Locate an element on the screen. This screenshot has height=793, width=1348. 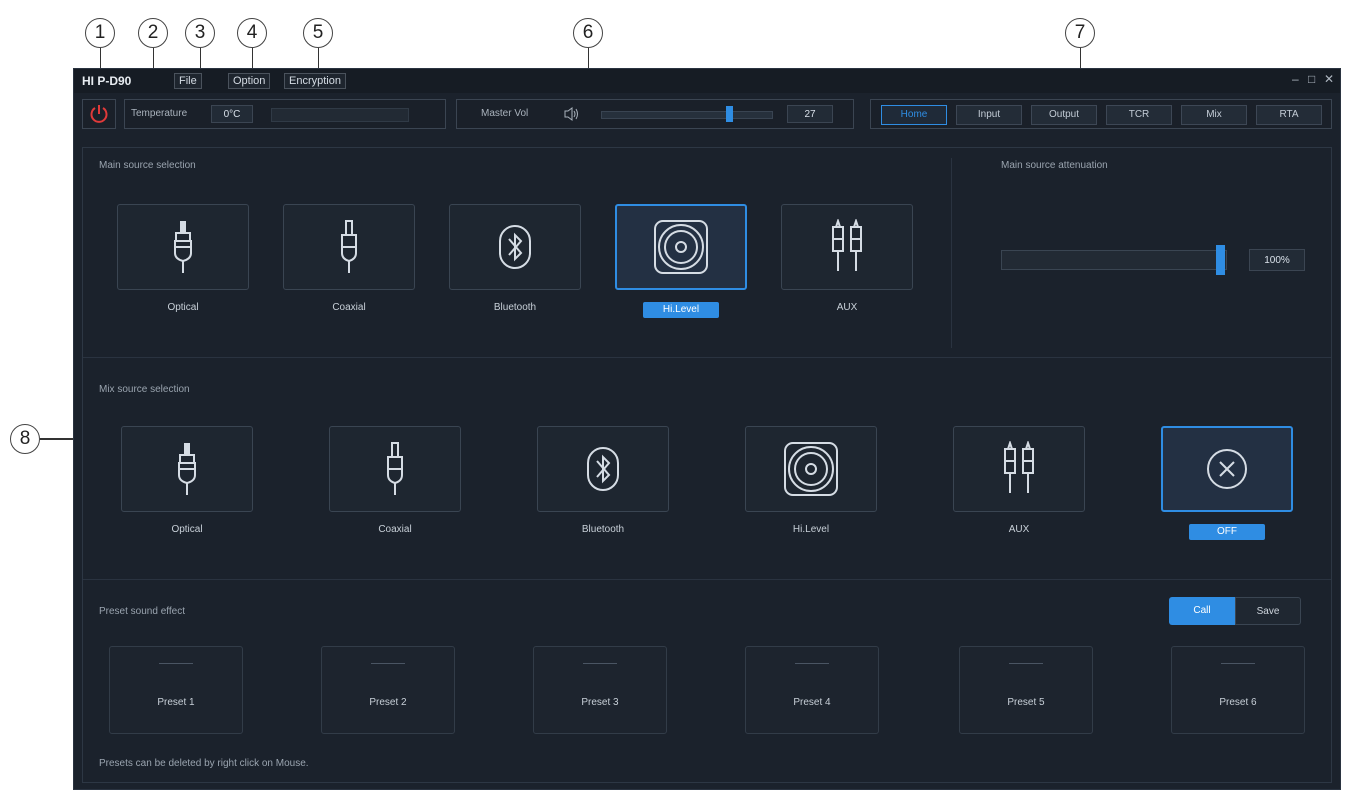
main-source-aux-button is located at coordinates (847, 247).